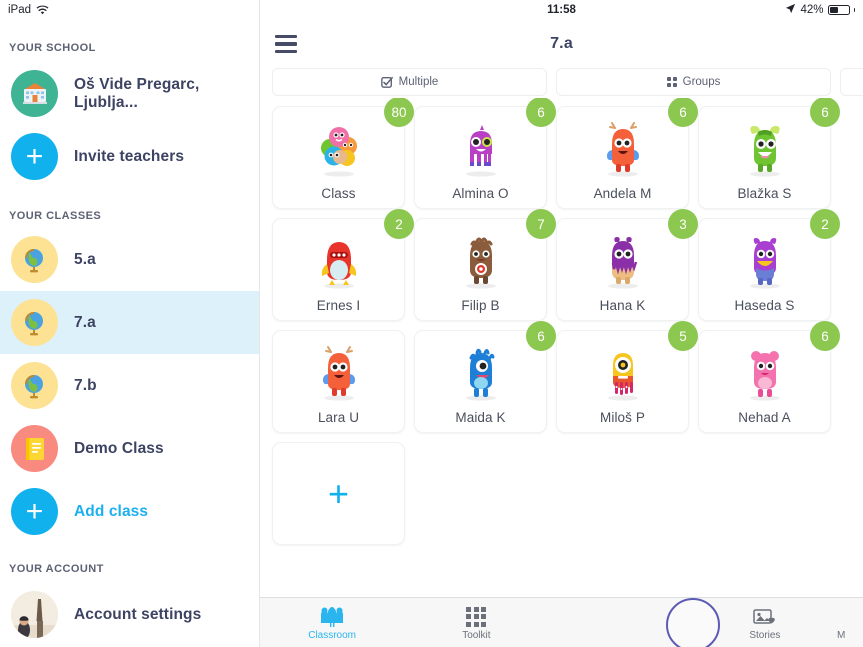 This screenshot has width=863, height=647. Describe the element at coordinates (286, 44) in the screenshot. I see `hamburger-menu-icon` at that location.